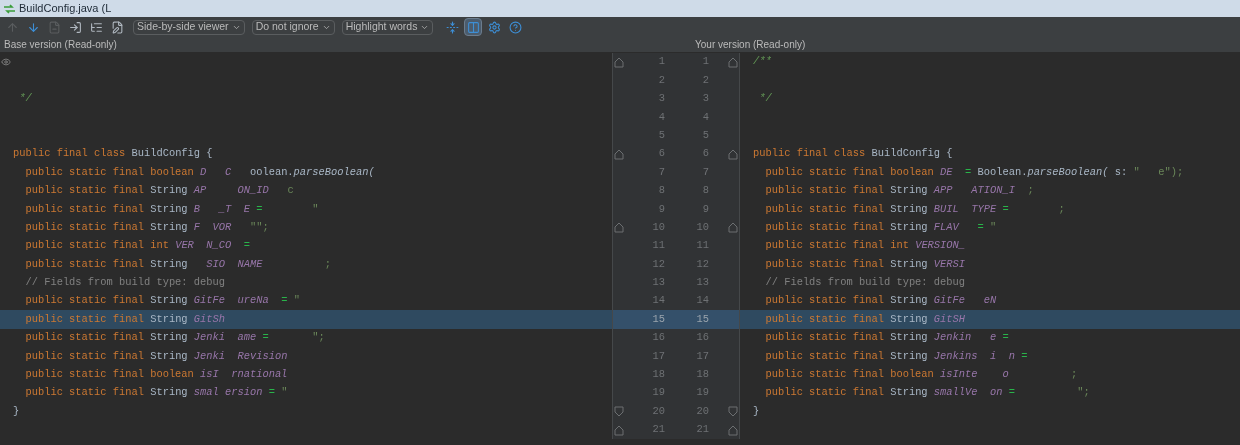 The image size is (1240, 445). What do you see at coordinates (620, 393) in the screenshot?
I see `diff-row: public static final String smal ersion = " 19 19 public static final String smallVe on = ";` at bounding box center [620, 393].